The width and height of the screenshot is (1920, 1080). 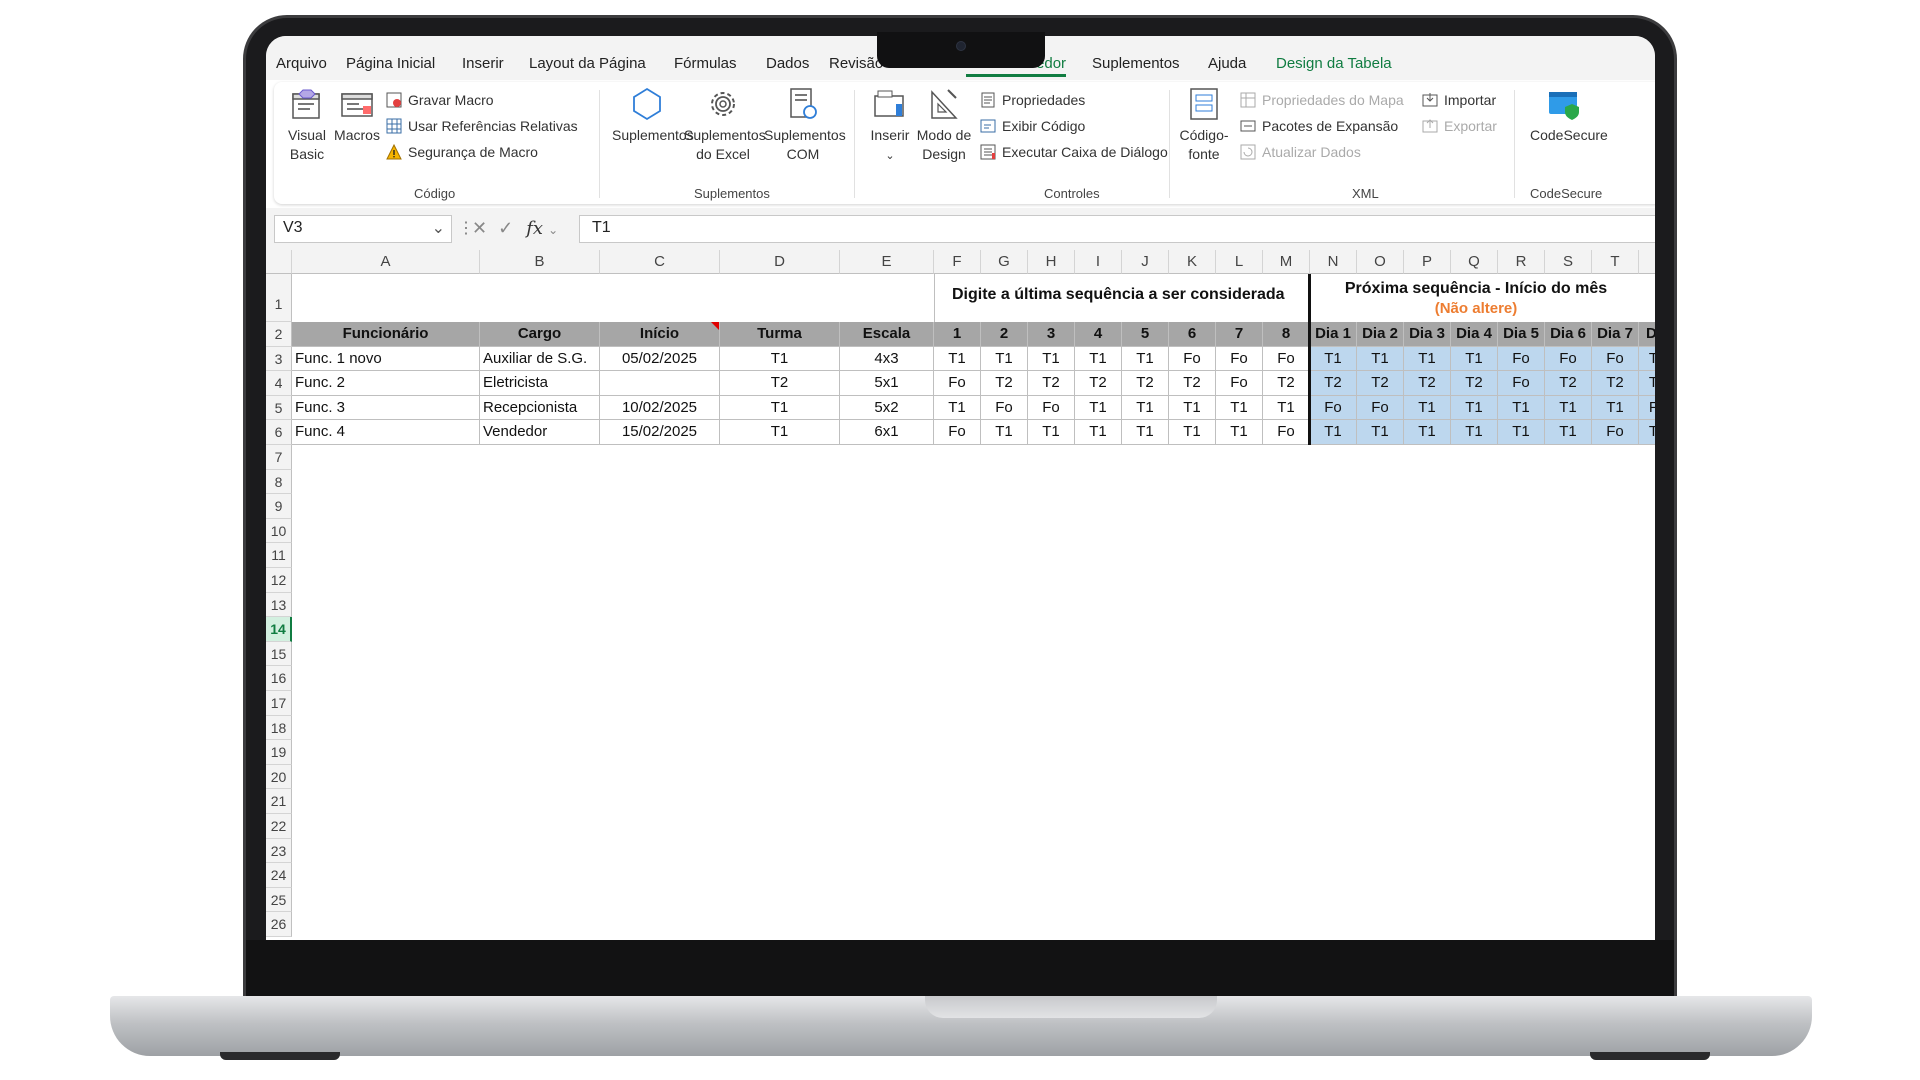 What do you see at coordinates (279, 432) in the screenshot?
I see `row-header: 6` at bounding box center [279, 432].